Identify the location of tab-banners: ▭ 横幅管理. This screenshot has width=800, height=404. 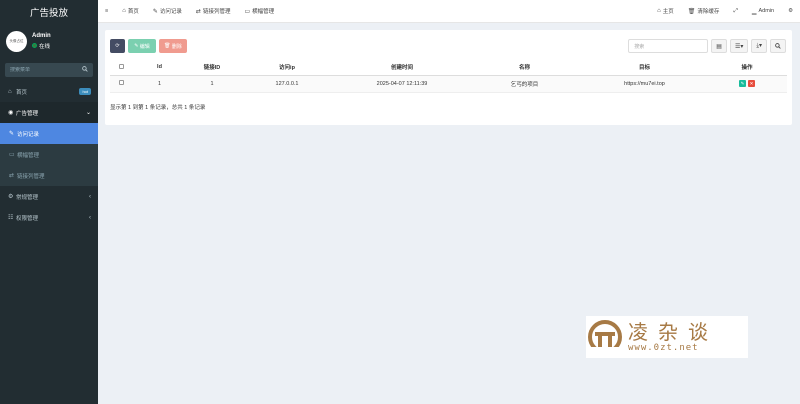
(259, 11).